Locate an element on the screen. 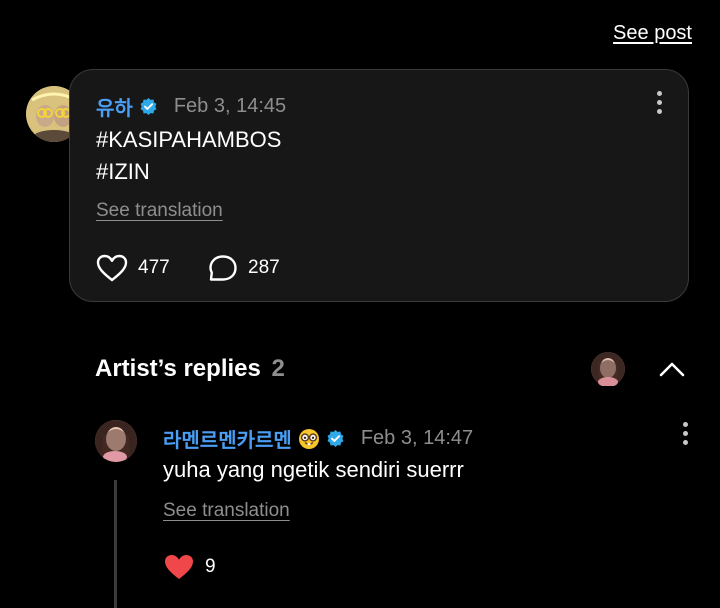 Image resolution: width=720 pixels, height=608 pixels. see-post-link: See post is located at coordinates (652, 33).